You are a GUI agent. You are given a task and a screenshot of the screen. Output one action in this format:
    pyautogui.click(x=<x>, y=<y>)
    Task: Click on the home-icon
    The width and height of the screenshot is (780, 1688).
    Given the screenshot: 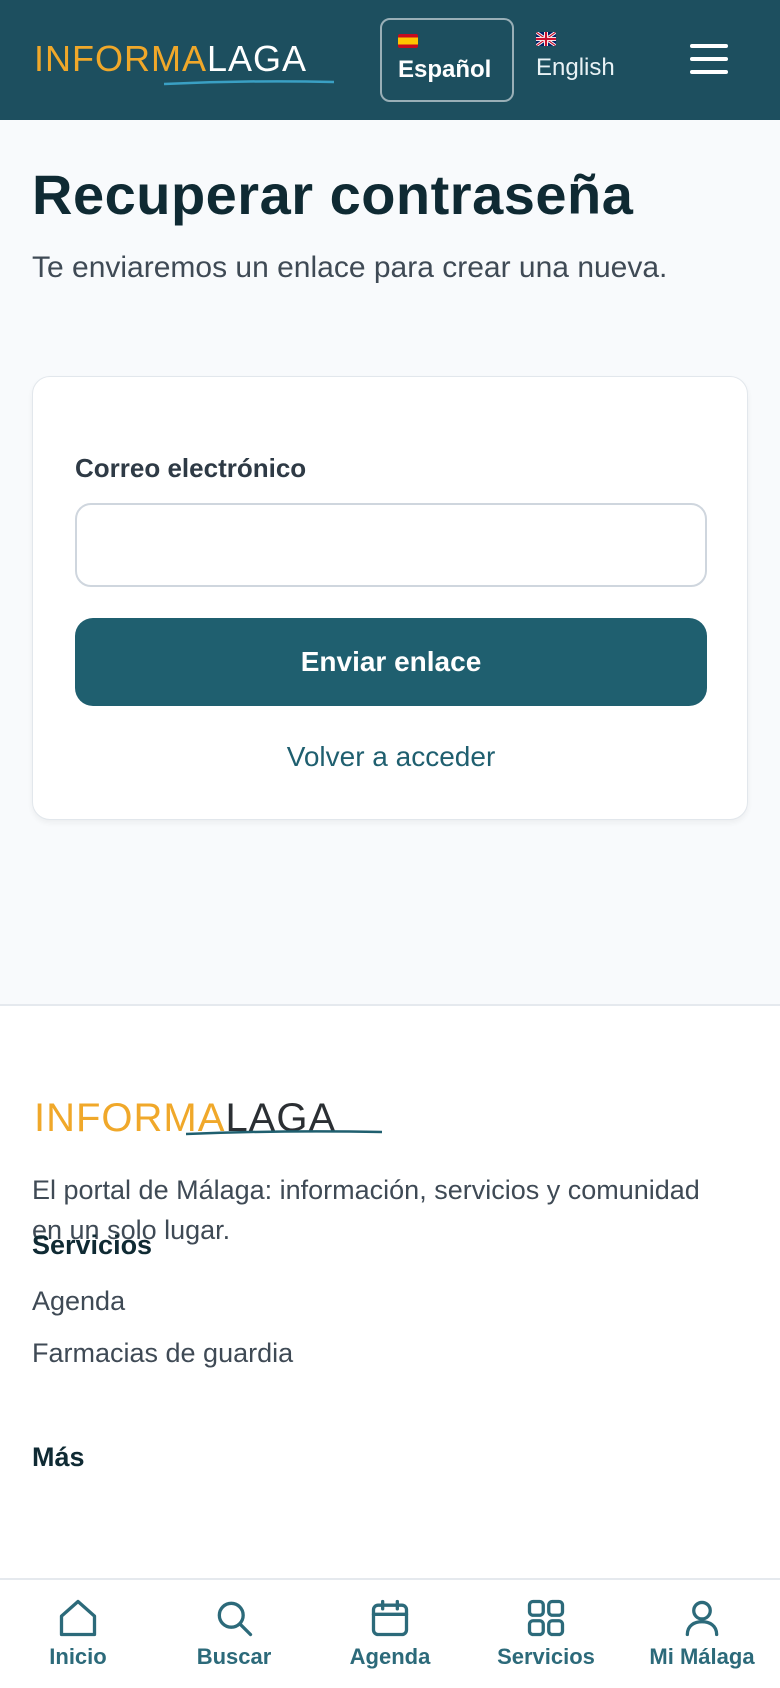 What is the action you would take?
    pyautogui.click(x=78, y=1618)
    